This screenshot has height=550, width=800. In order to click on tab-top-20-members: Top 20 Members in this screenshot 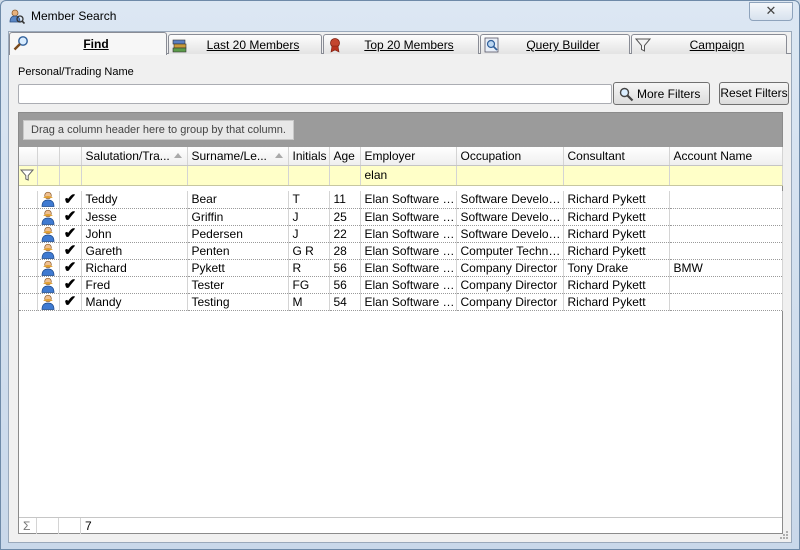, I will do `click(401, 44)`.